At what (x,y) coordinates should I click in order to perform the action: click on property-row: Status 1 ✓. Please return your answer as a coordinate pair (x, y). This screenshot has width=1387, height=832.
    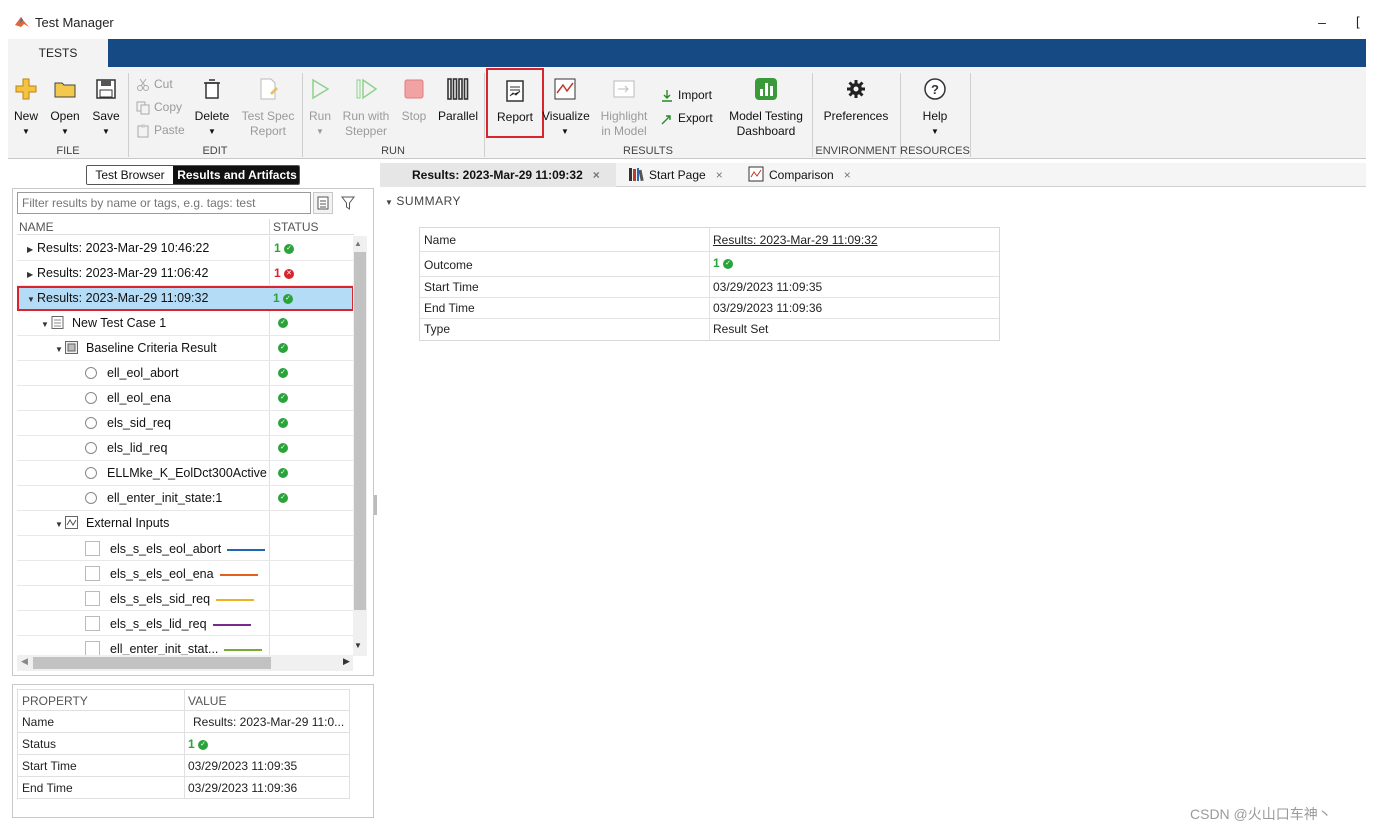
    Looking at the image, I should click on (183, 744).